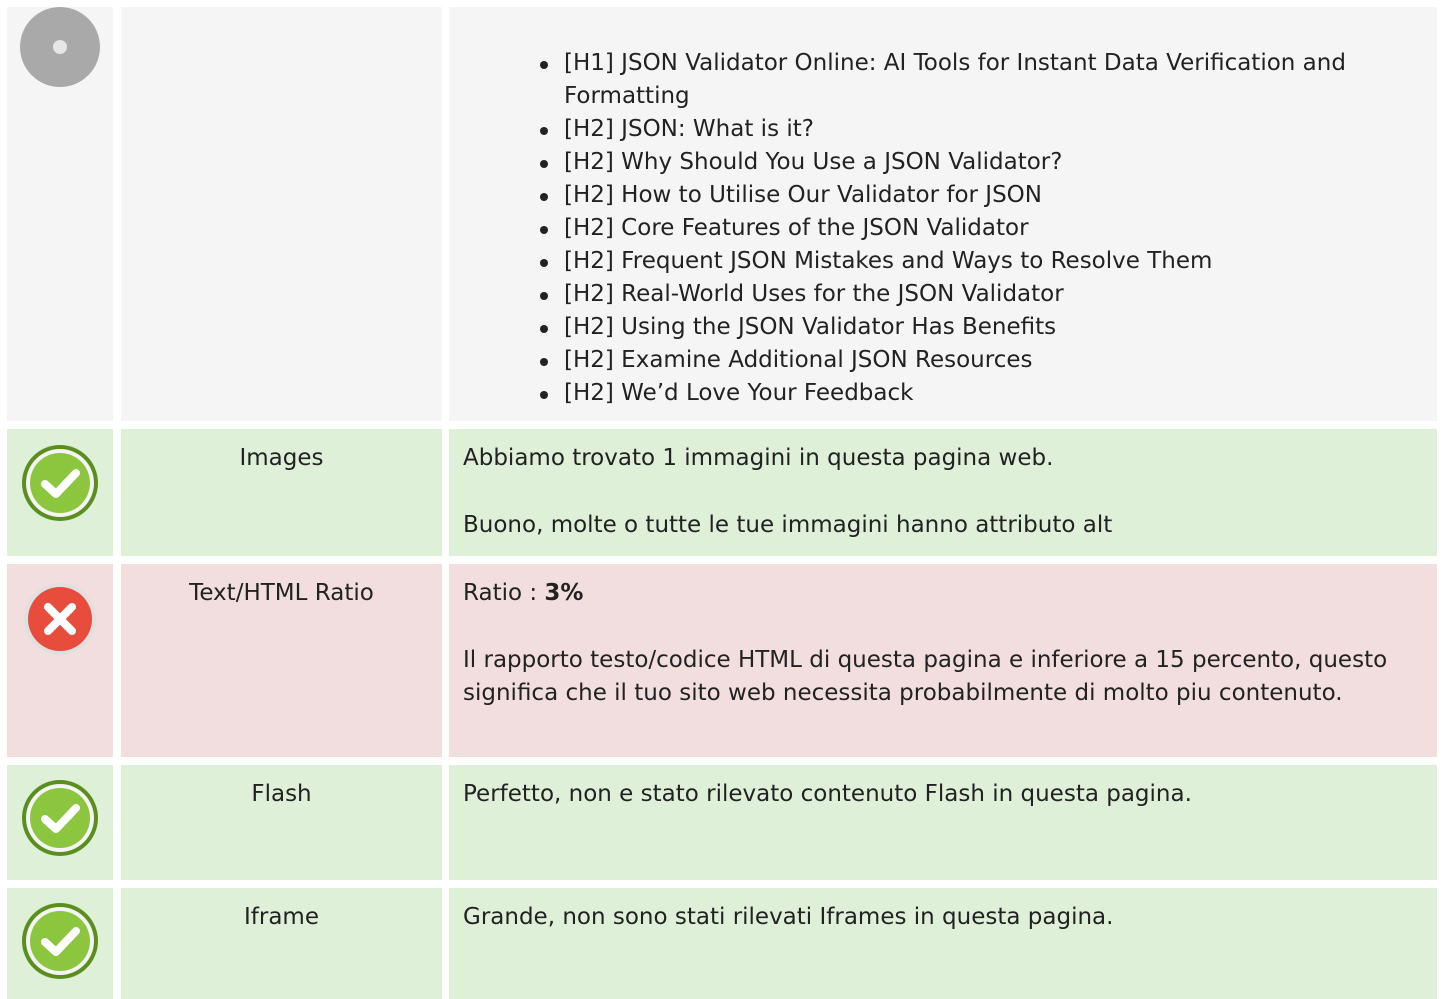  I want to click on headings-icon-cell, so click(60, 214).